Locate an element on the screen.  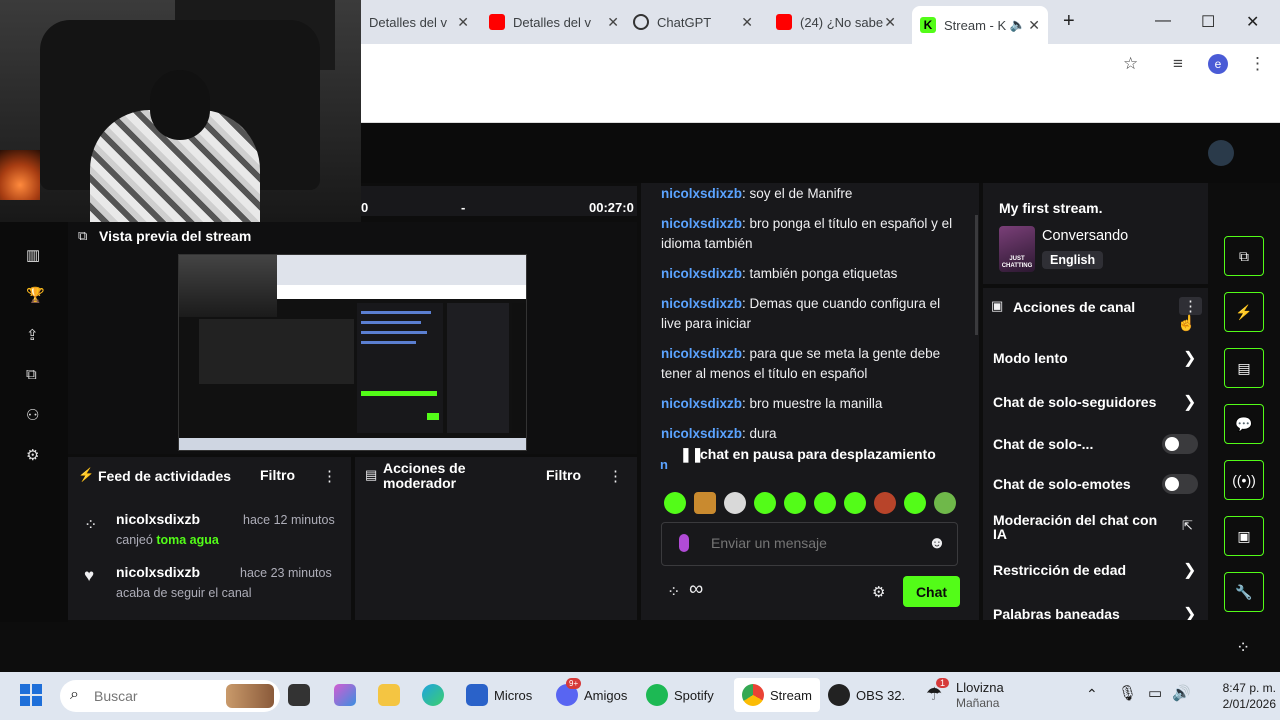
clock: 8:47 p. m. 2/01/2026 is located at coordinates (1236, 696).